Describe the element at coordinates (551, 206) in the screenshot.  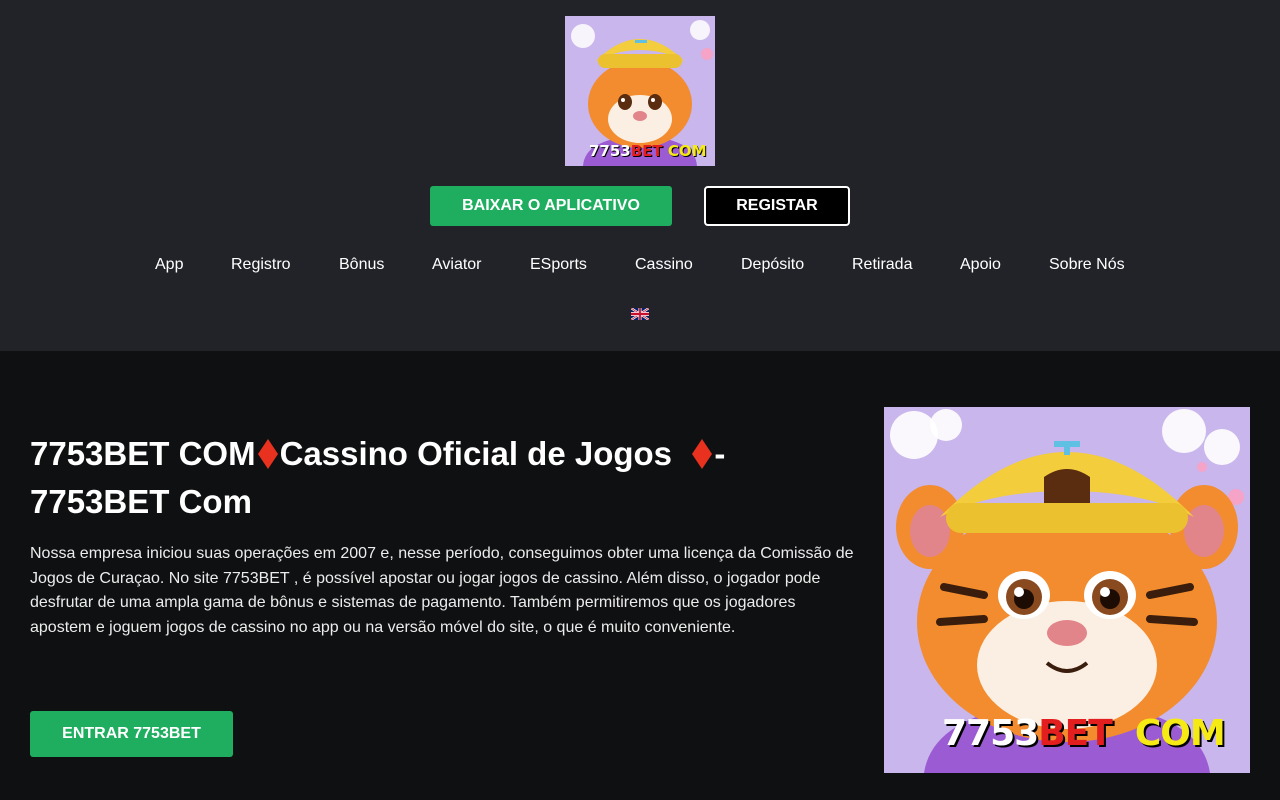
I see `download-app-button: BAIXAR O APLICATIVO` at that location.